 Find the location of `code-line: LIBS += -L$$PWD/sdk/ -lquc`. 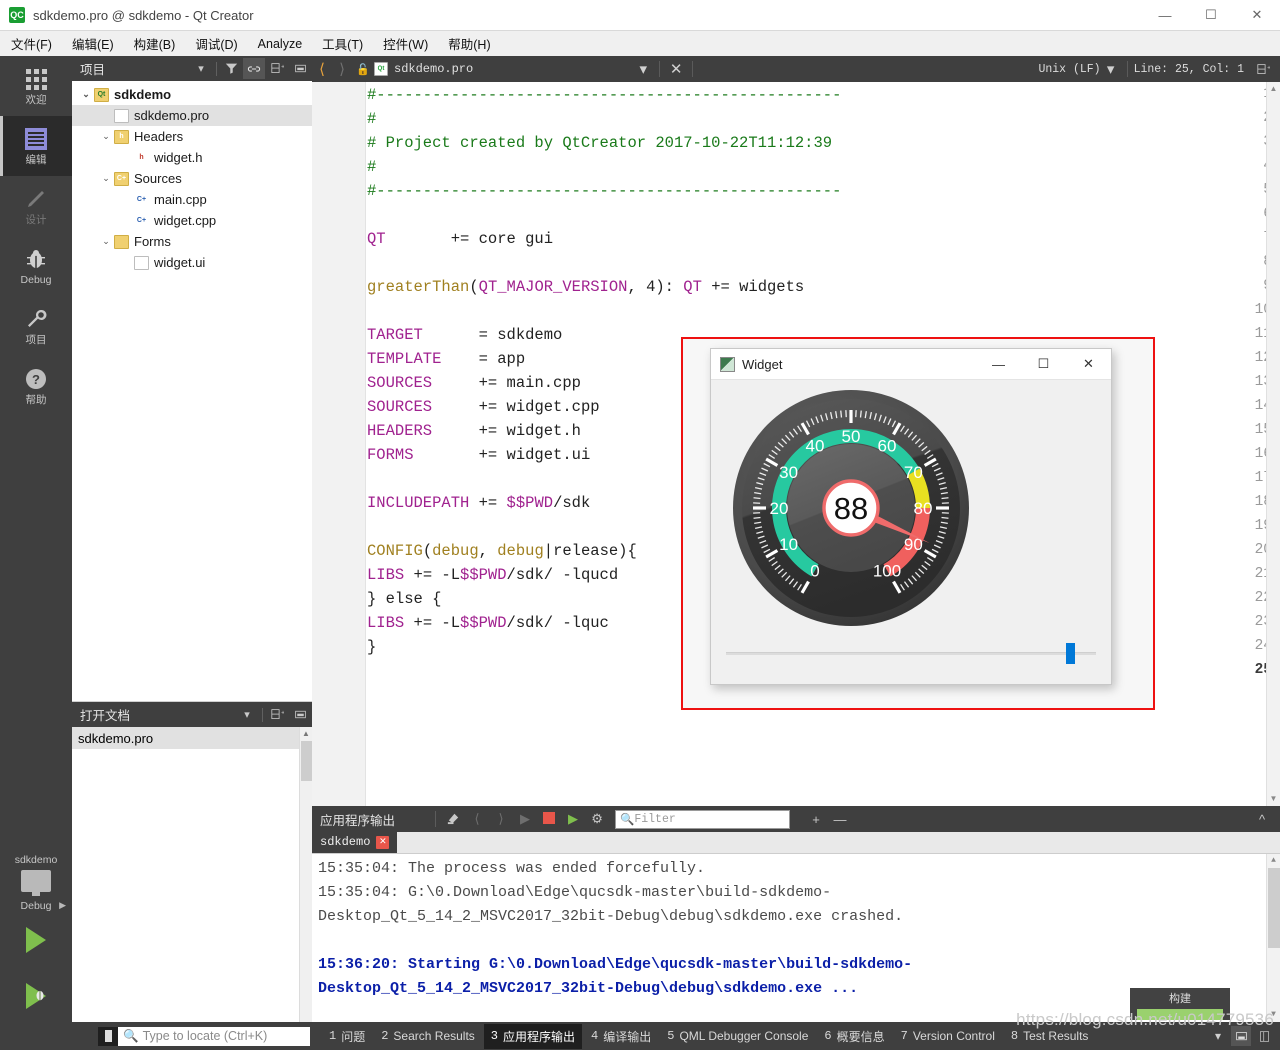

code-line: LIBS += -L$$PWD/sdk/ -lquc is located at coordinates (488, 623).